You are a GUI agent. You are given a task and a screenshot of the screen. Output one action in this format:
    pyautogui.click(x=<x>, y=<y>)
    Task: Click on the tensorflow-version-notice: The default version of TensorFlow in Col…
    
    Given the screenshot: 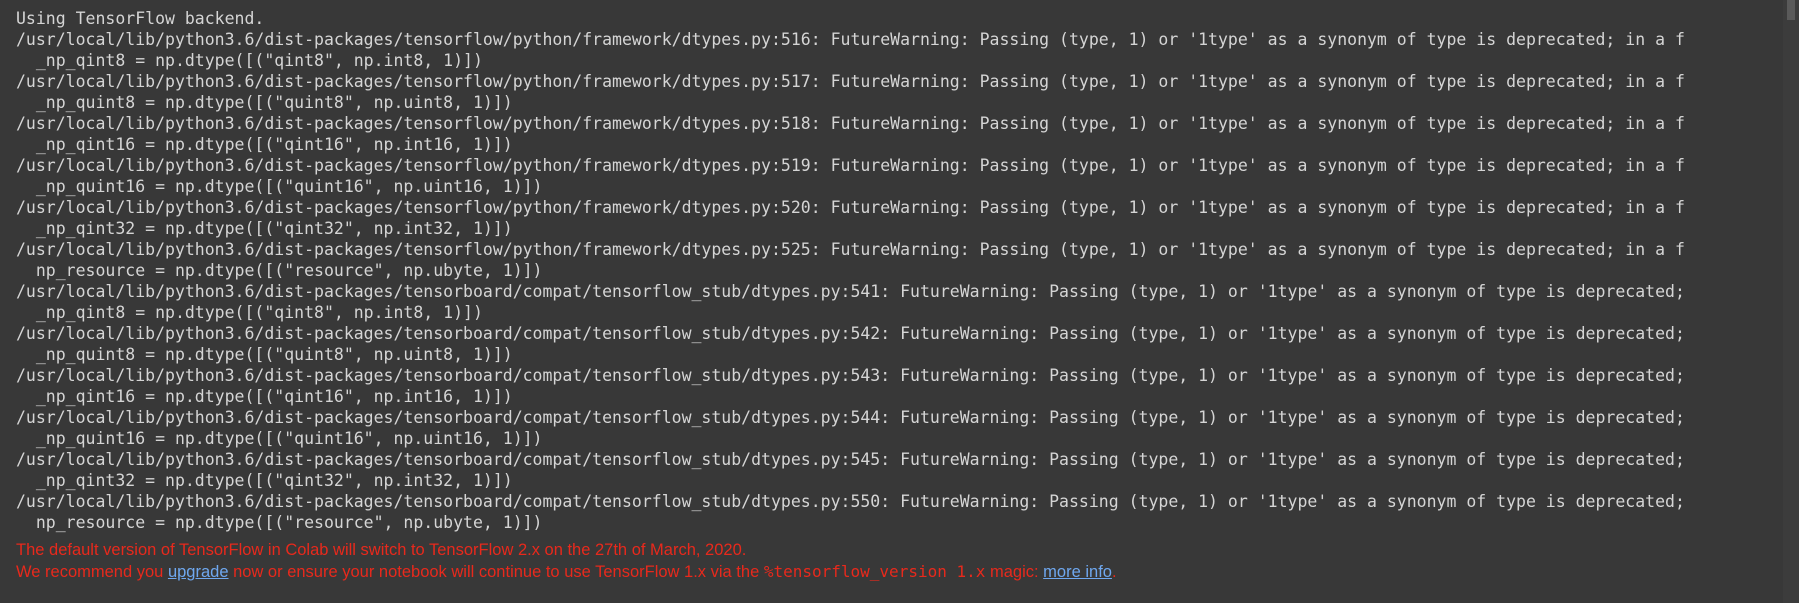 What is the action you would take?
    pyautogui.click(x=566, y=561)
    